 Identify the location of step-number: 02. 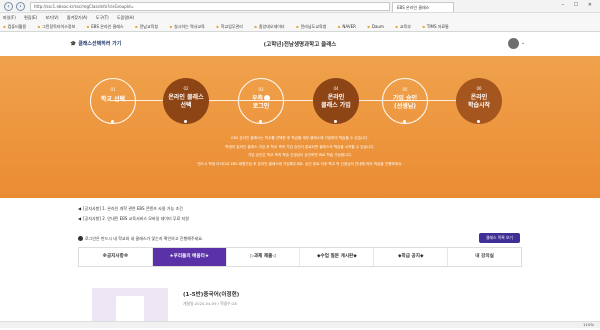
(186, 88).